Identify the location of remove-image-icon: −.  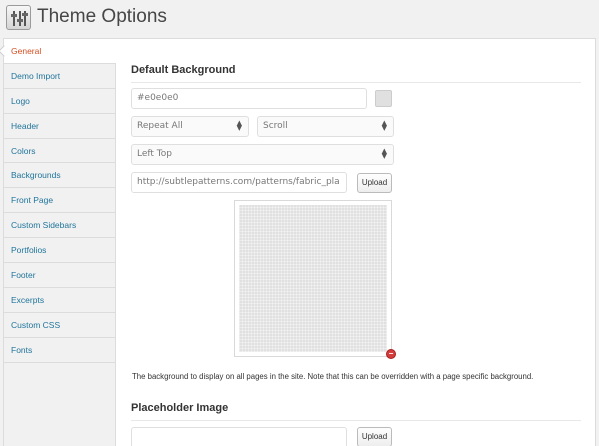
(391, 354).